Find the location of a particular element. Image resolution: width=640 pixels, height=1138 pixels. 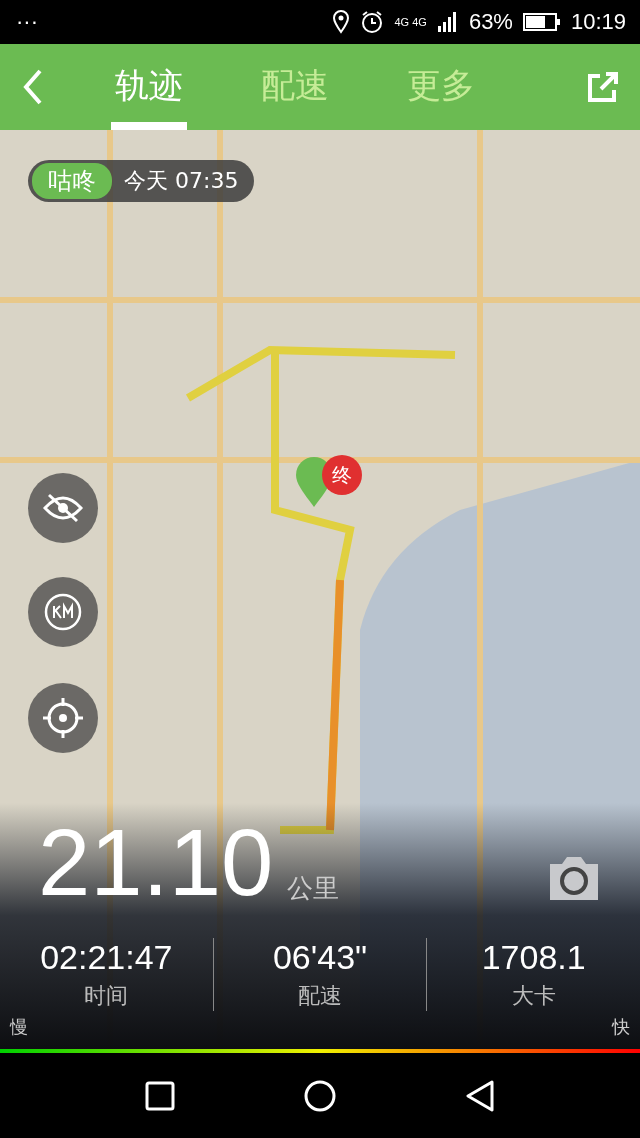

notification-dots: ··· is located at coordinates (27, 22).